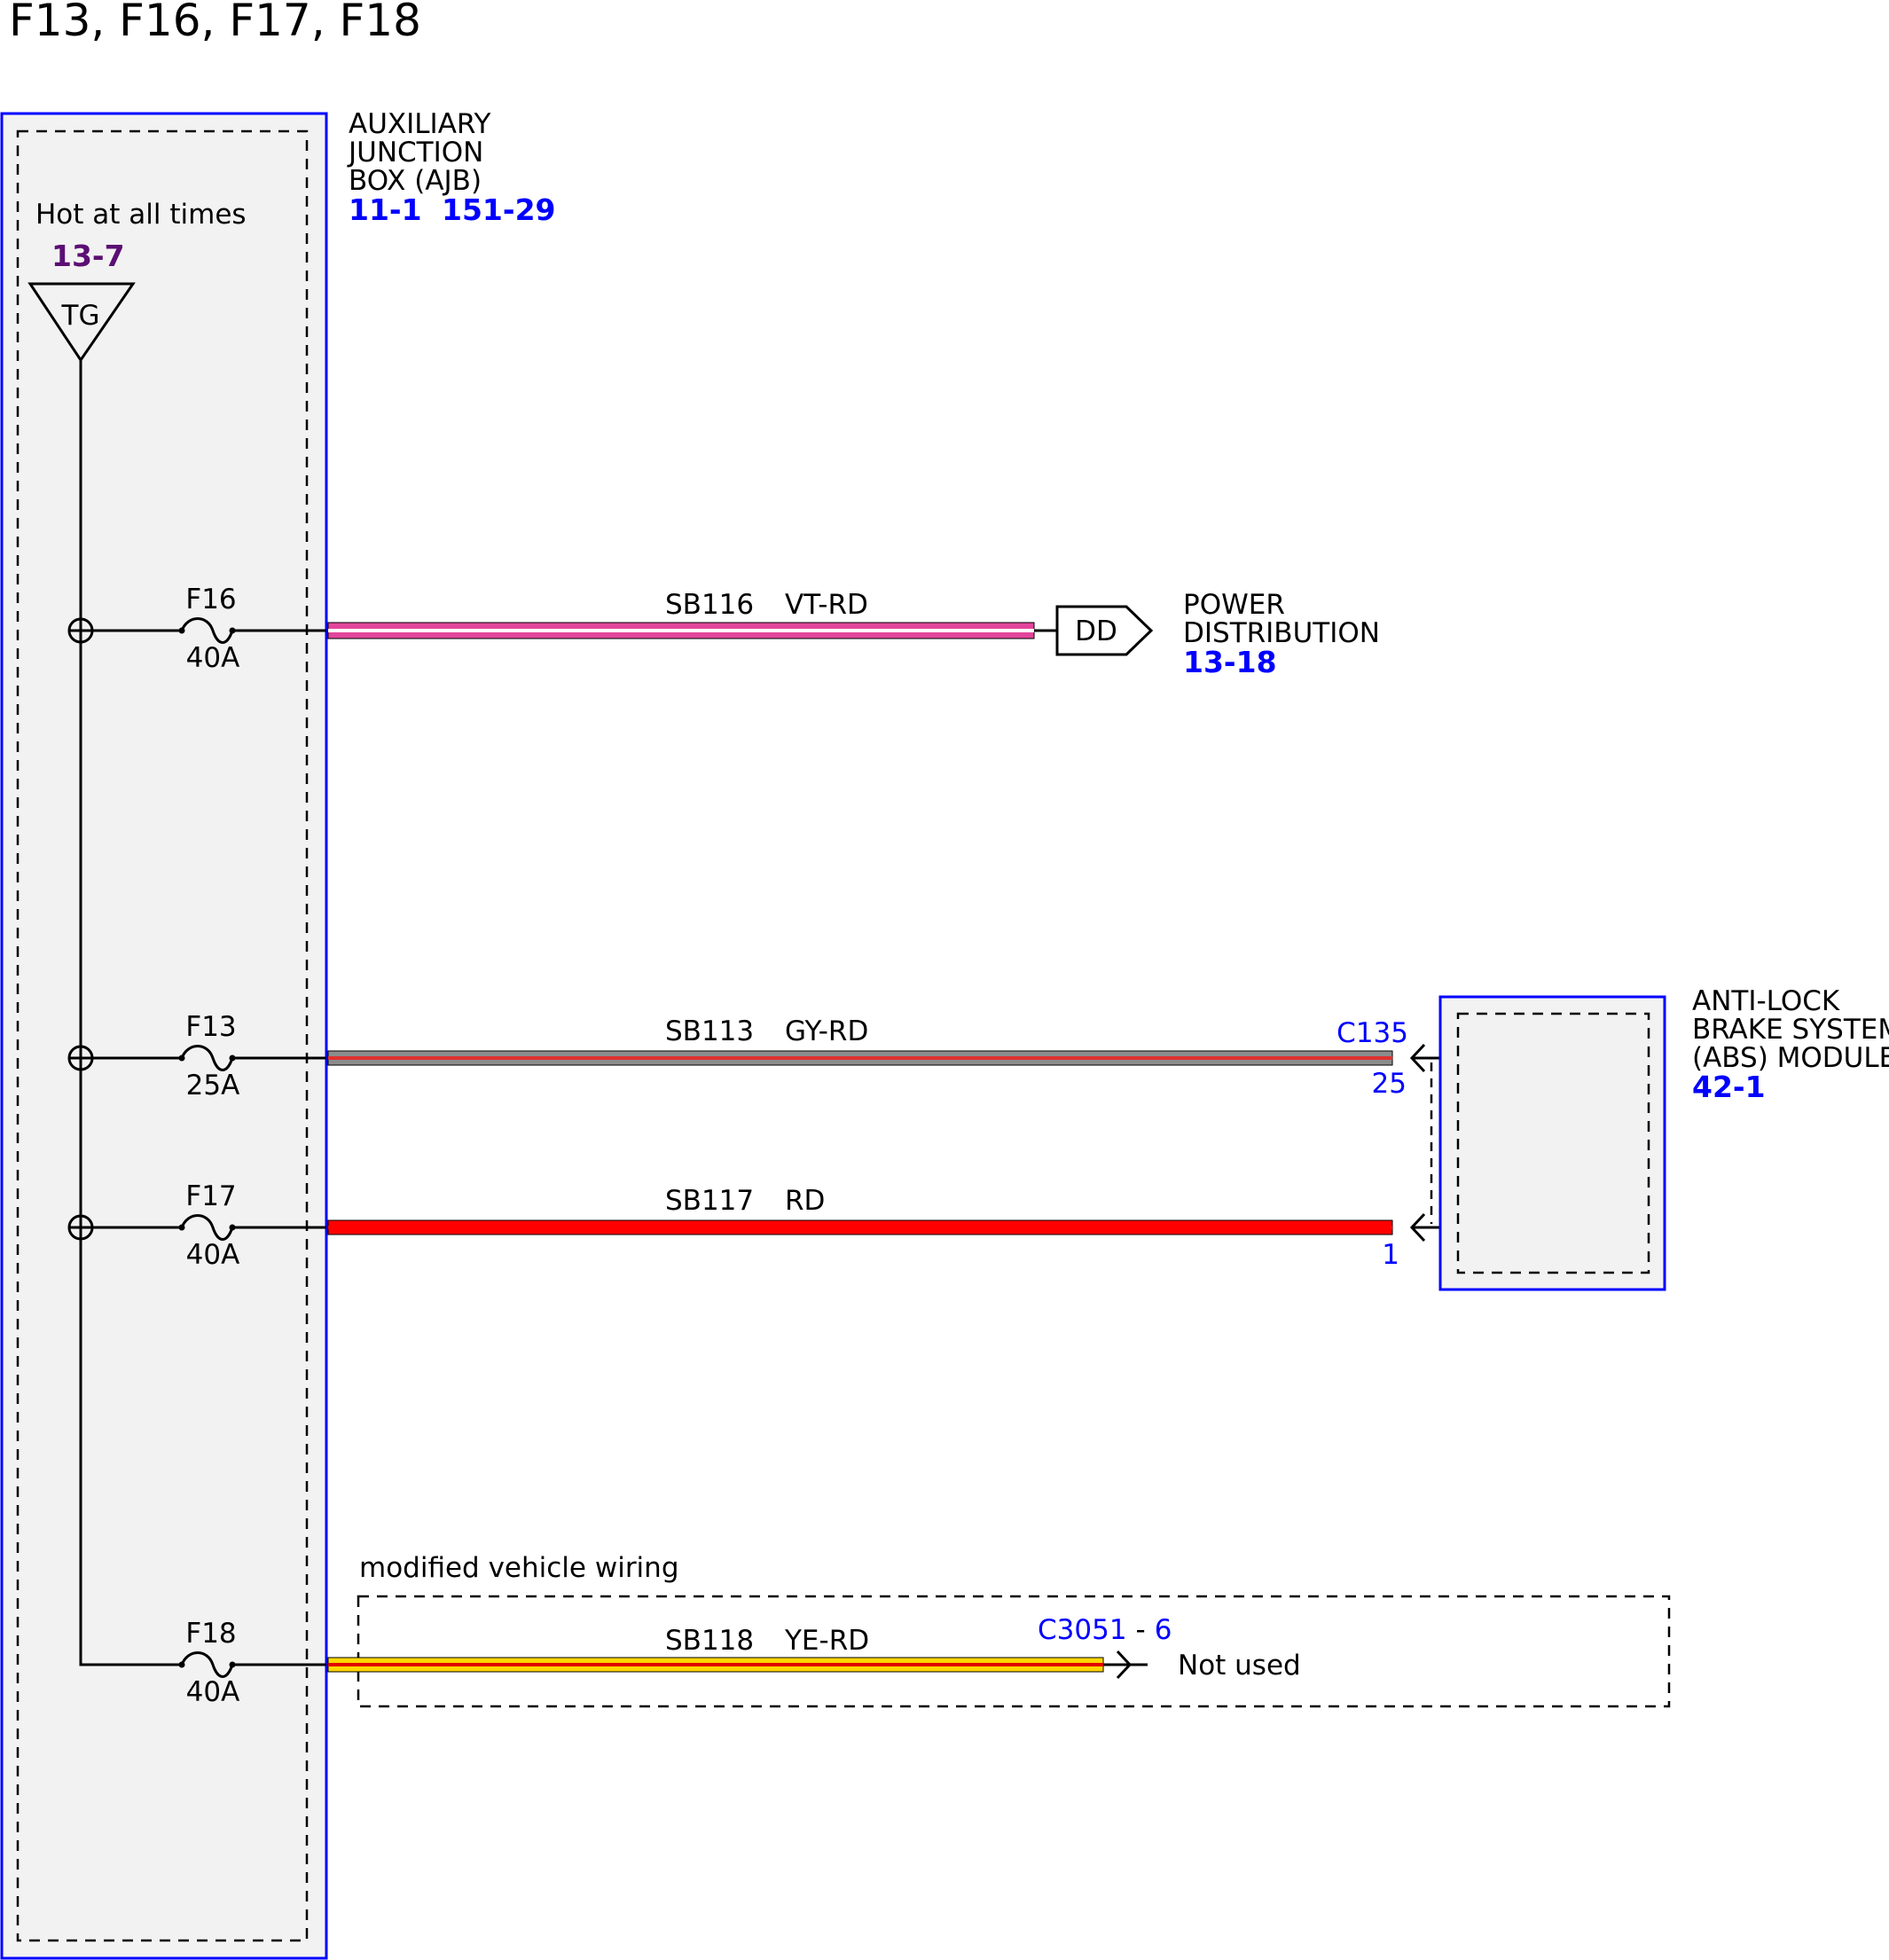 The width and height of the screenshot is (1889, 1960). I want to click on abs-module-ref: 42-1, so click(1729, 1087).